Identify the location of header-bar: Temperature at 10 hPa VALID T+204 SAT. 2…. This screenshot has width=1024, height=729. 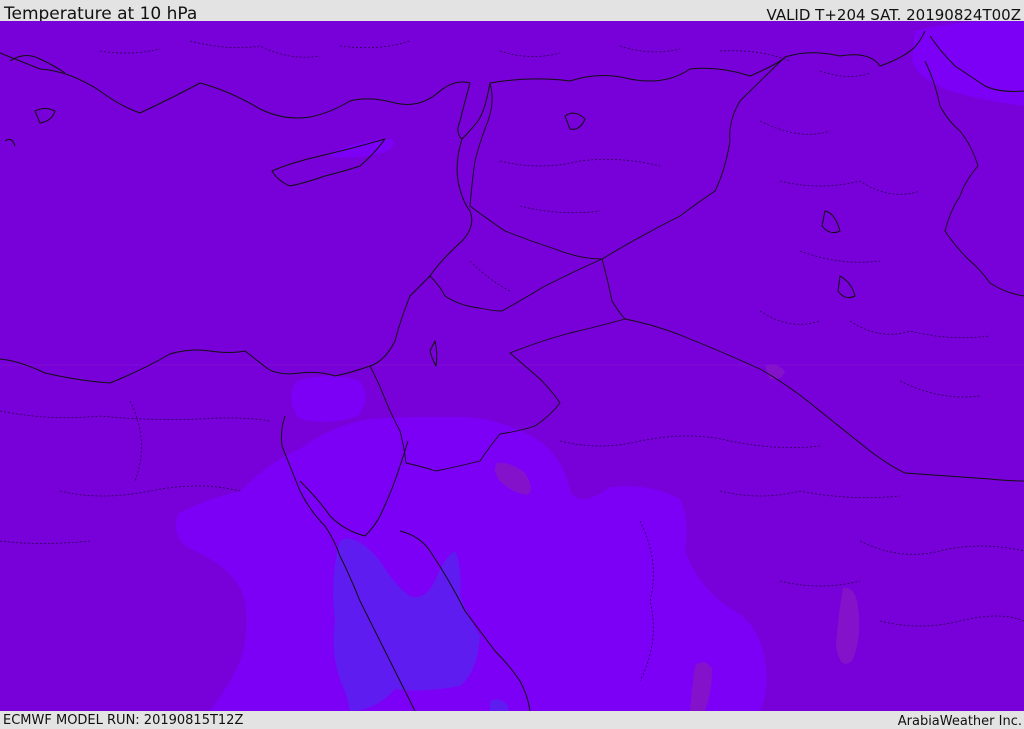
(512, 12).